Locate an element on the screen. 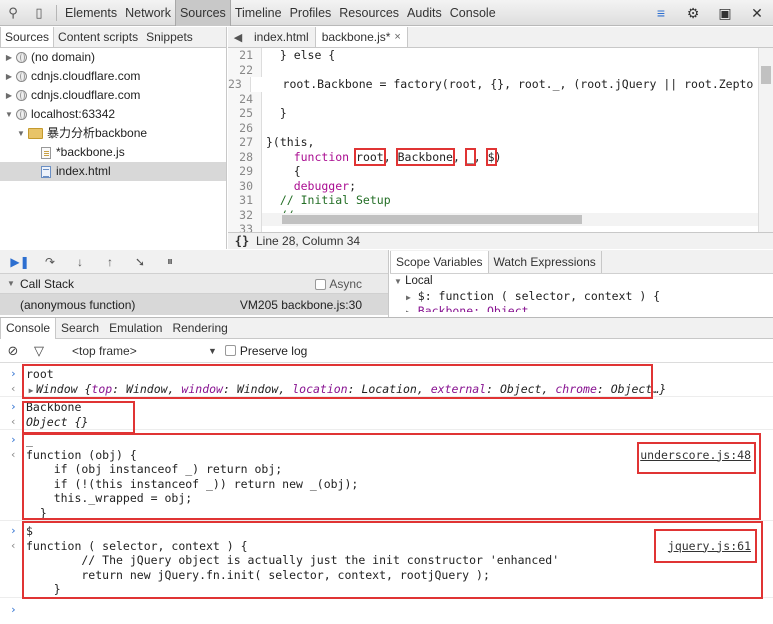 This screenshot has width=773, height=624. code-text: }(this, is located at coordinates (290, 142).